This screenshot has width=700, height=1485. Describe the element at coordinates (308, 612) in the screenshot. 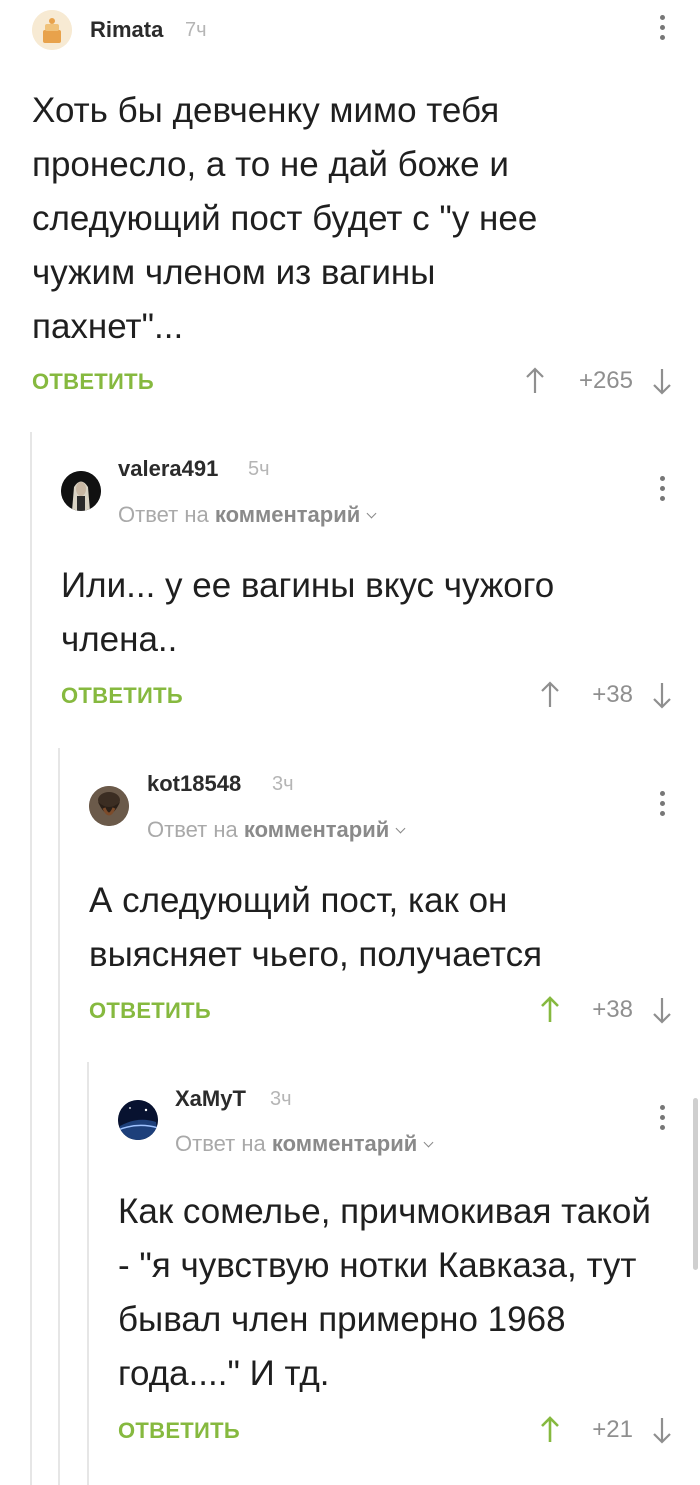

I see `comment-text: Или... у ее вагины вкус чужого члена..` at that location.